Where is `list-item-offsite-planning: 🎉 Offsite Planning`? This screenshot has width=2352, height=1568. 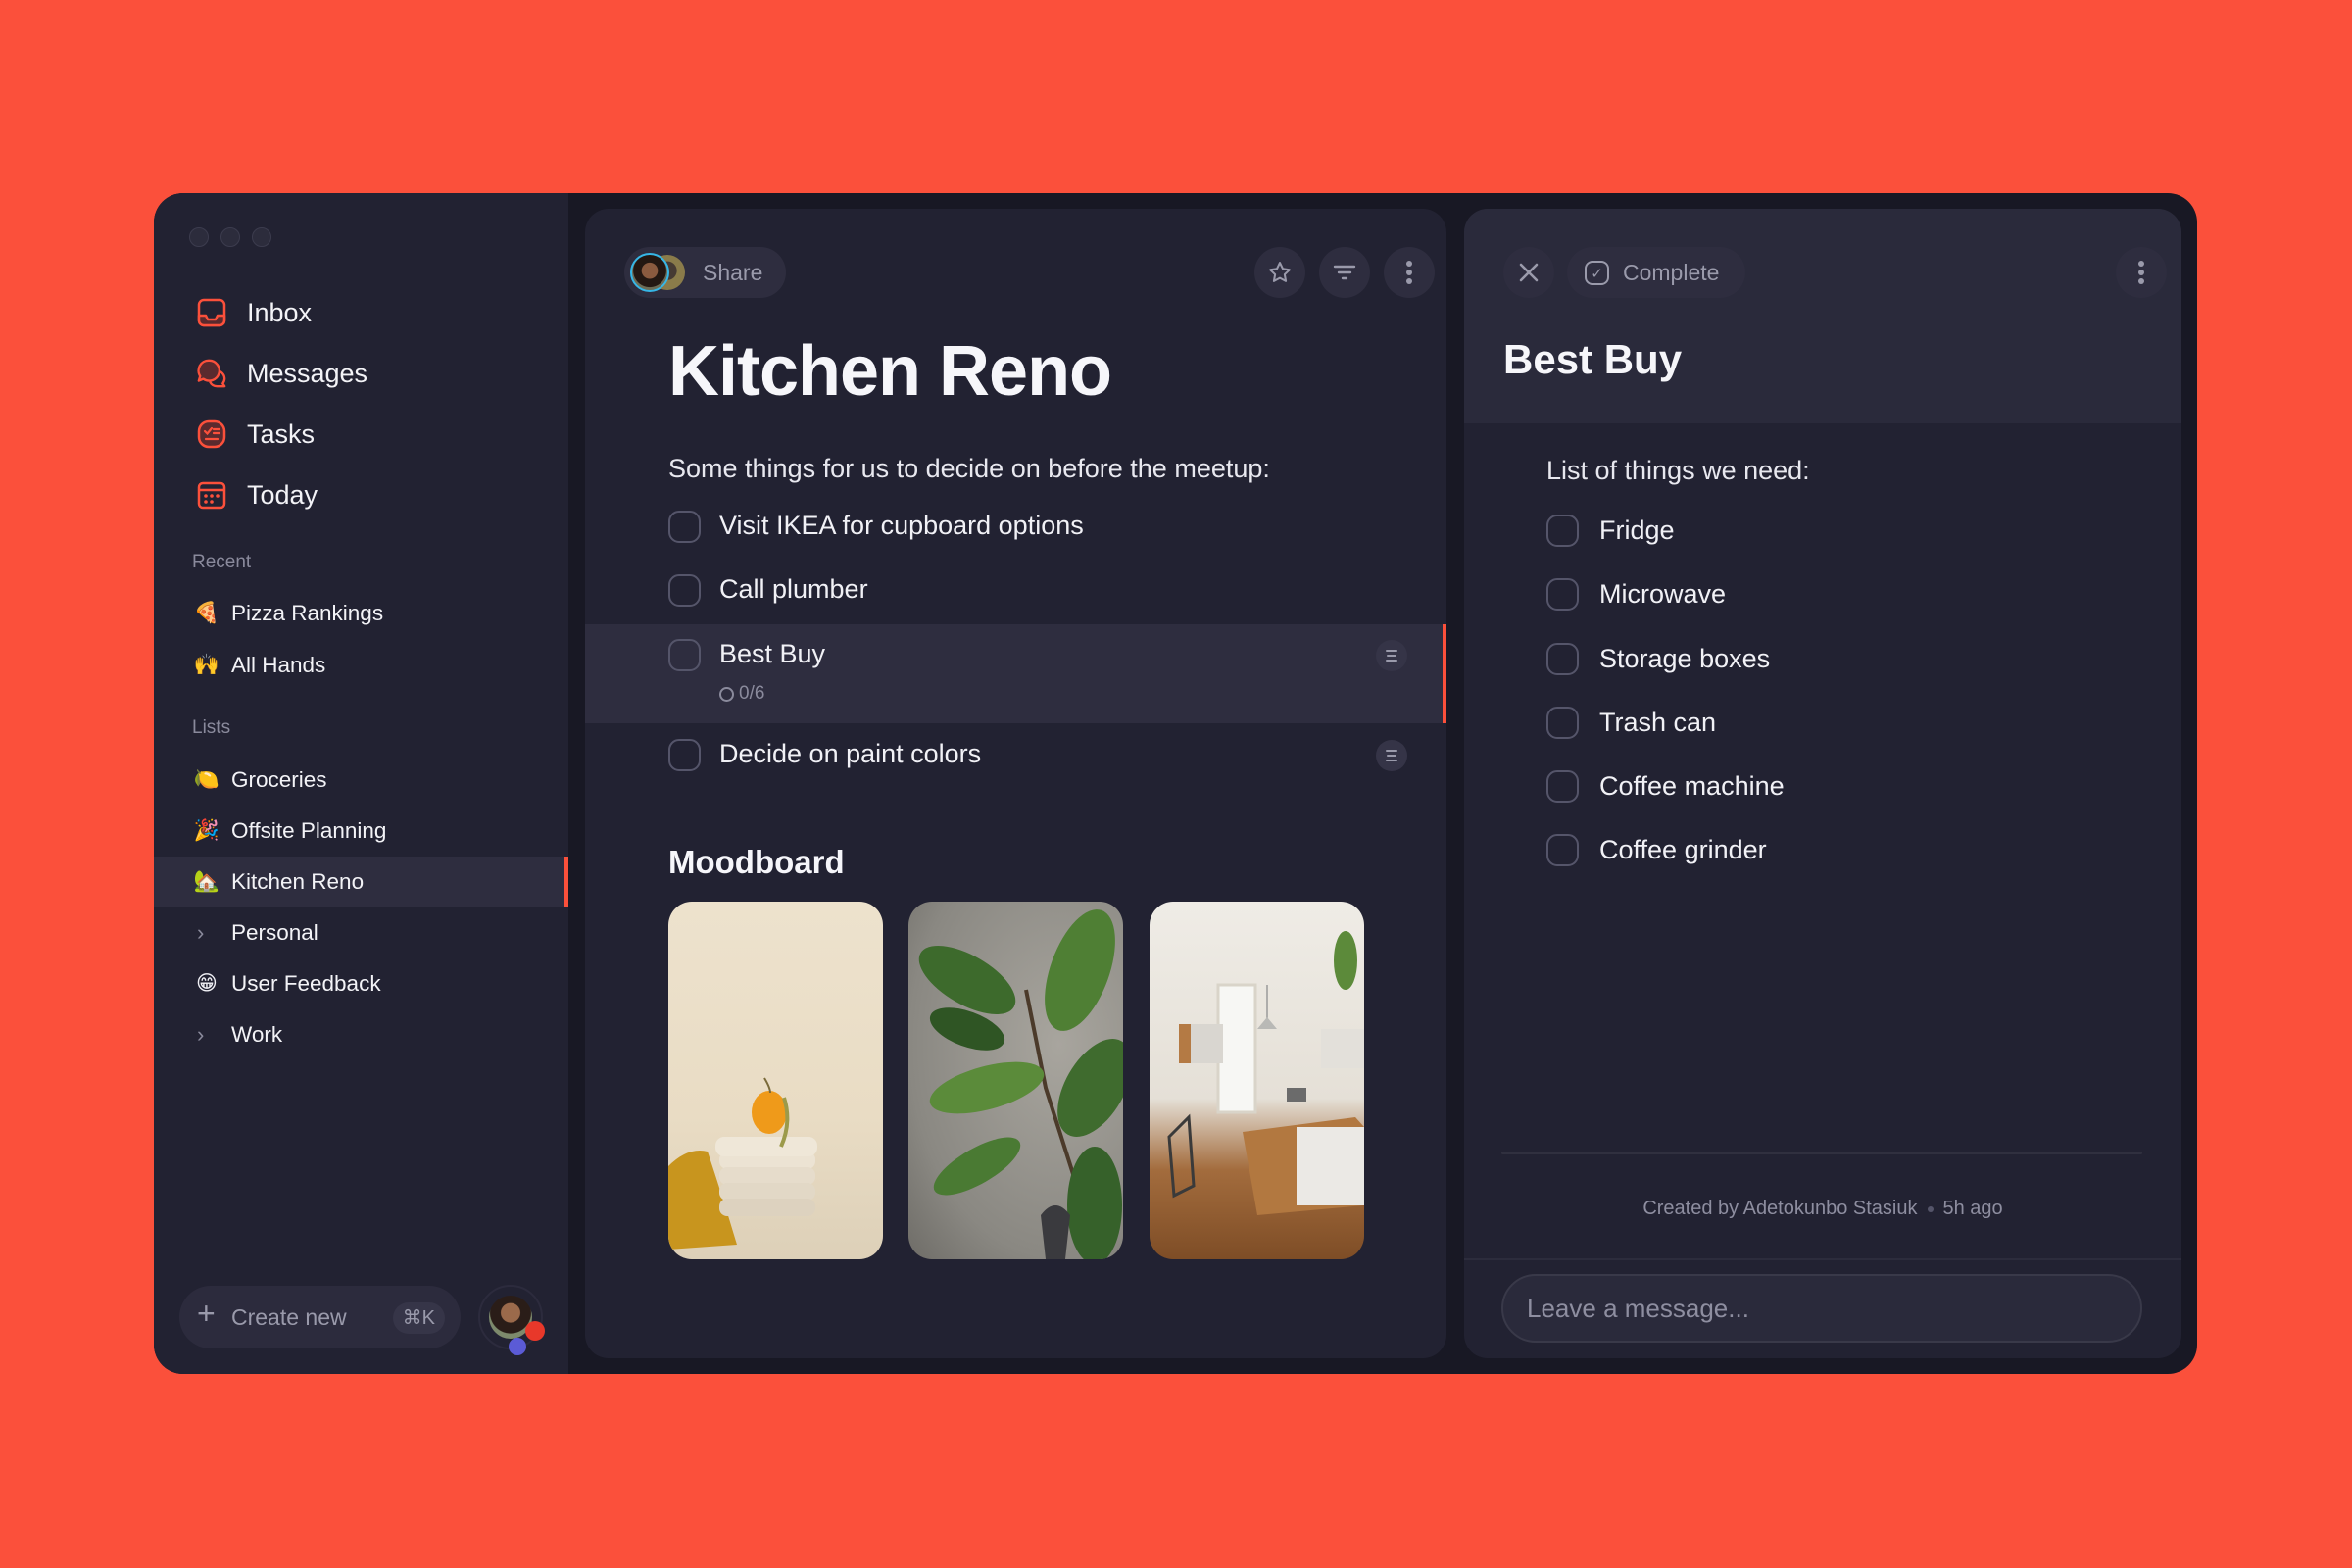
list-item-offsite-planning: 🎉 Offsite Planning is located at coordinates (361, 831).